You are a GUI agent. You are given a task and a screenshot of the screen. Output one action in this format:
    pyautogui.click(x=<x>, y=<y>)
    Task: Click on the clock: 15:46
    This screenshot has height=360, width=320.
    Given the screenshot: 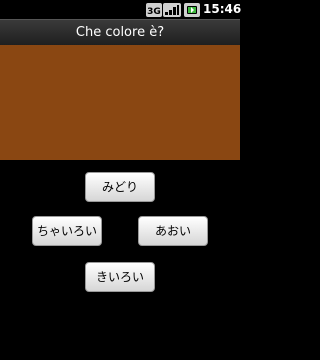 What is the action you would take?
    pyautogui.click(x=222, y=9)
    